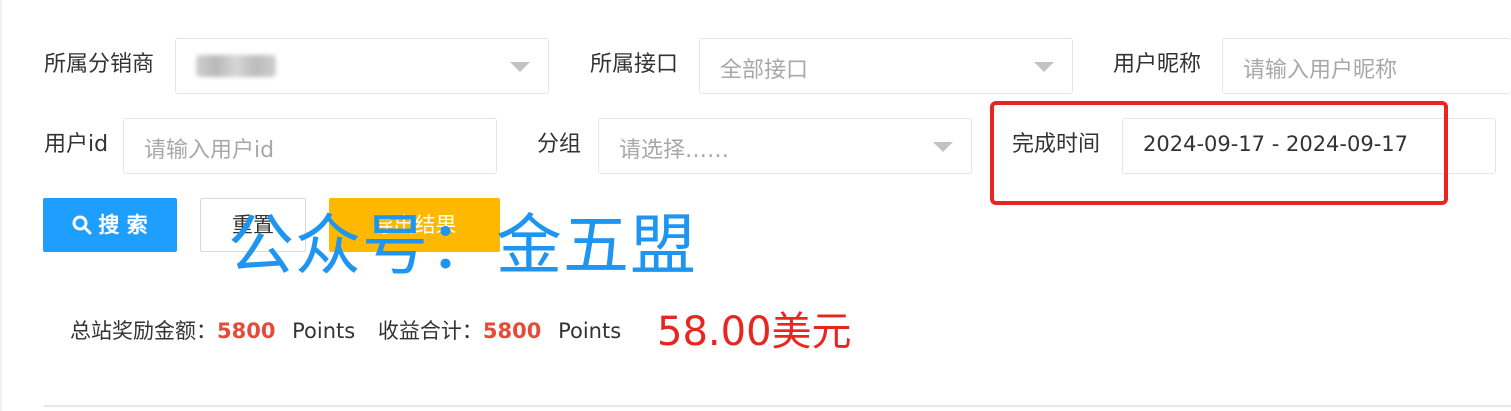  I want to click on highlight-box, so click(1219, 153).